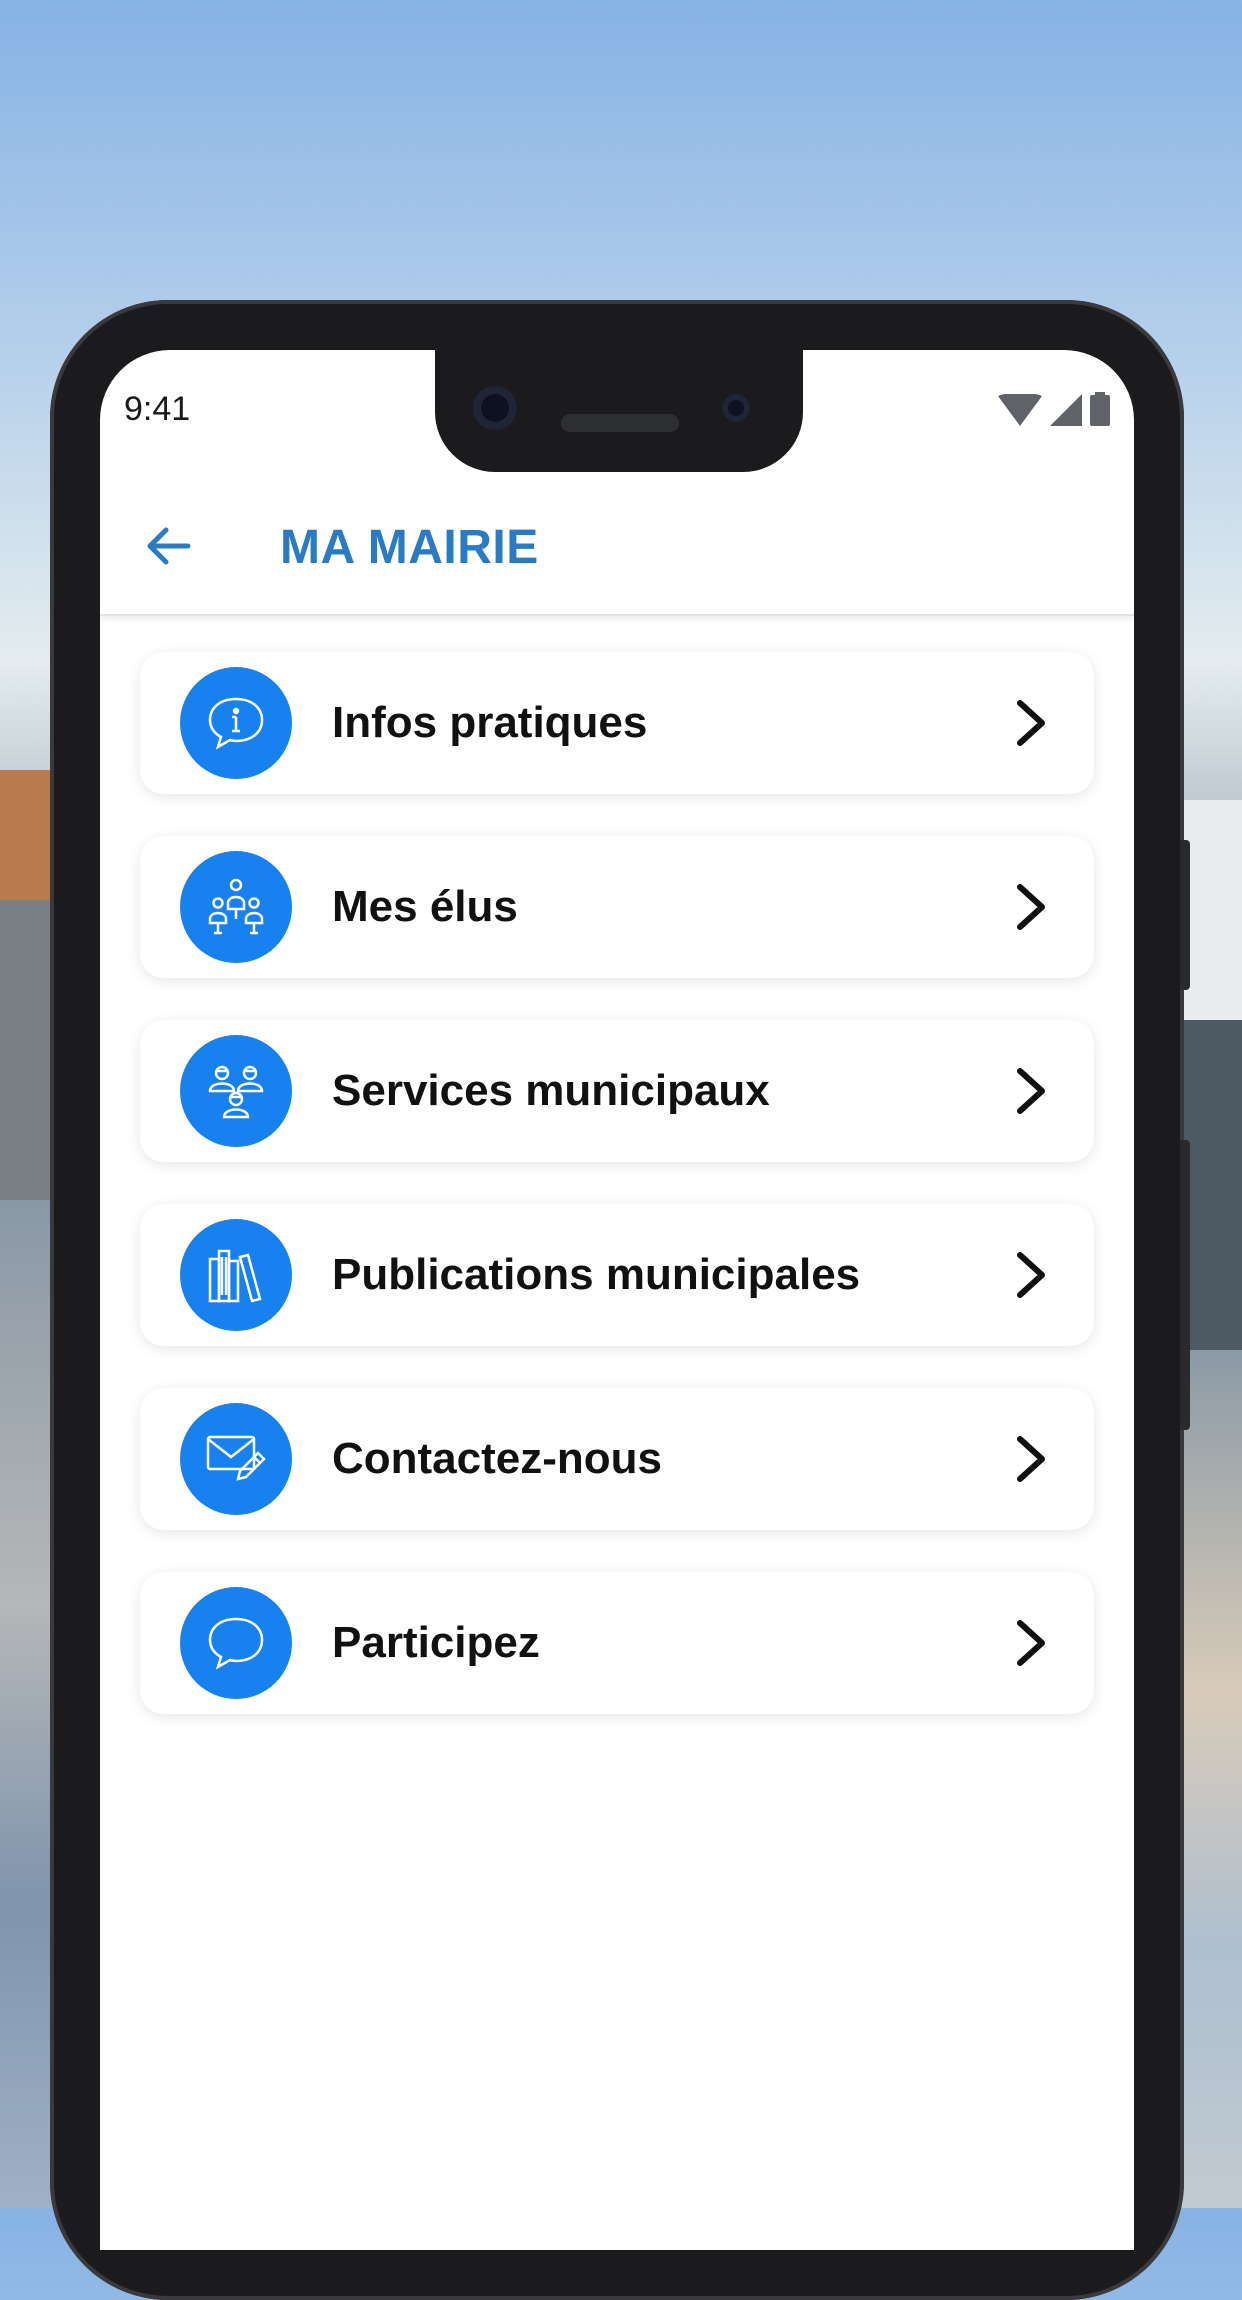  Describe the element at coordinates (617, 907) in the screenshot. I see `menu-item-mes-elus: Mes élus` at that location.